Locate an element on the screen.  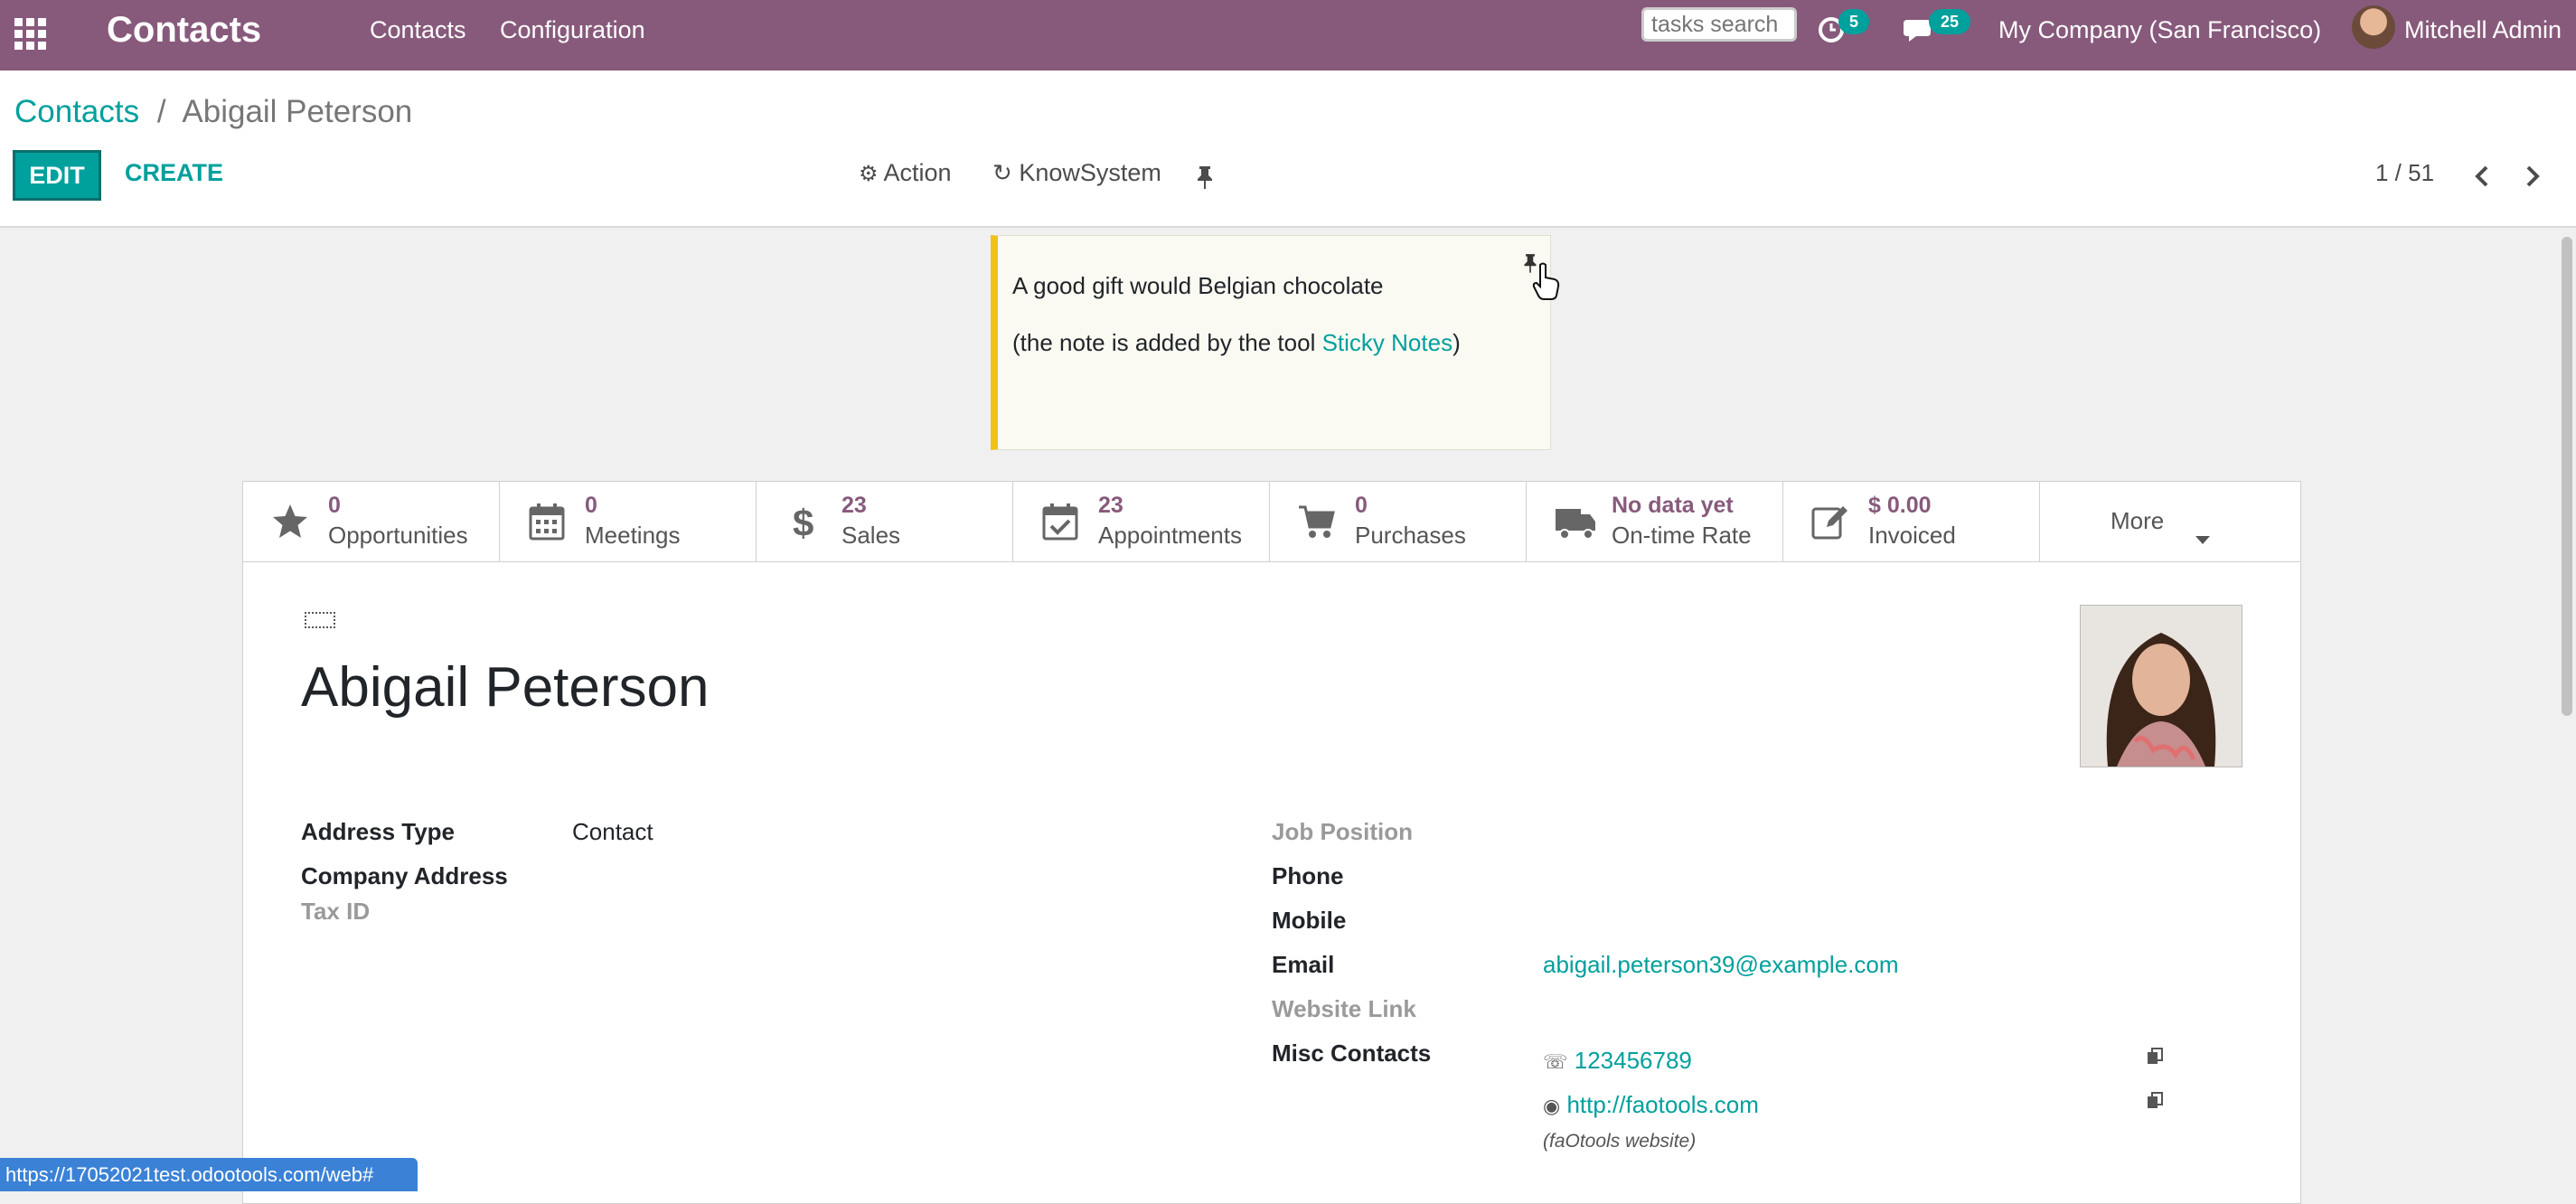
pin-icon is located at coordinates (1205, 179).